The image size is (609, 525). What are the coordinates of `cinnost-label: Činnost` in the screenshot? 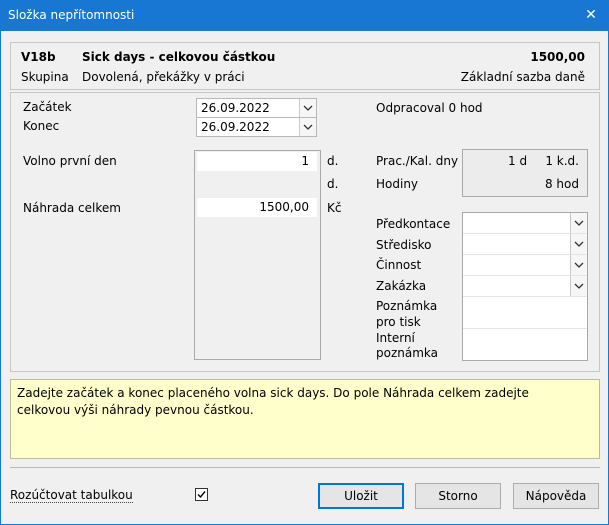 It's located at (399, 265).